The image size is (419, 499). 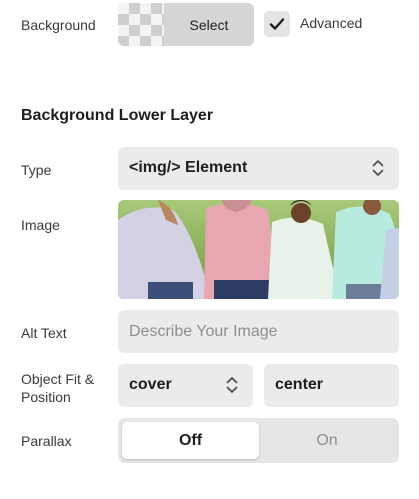 I want to click on background-picker: Select, so click(x=186, y=24).